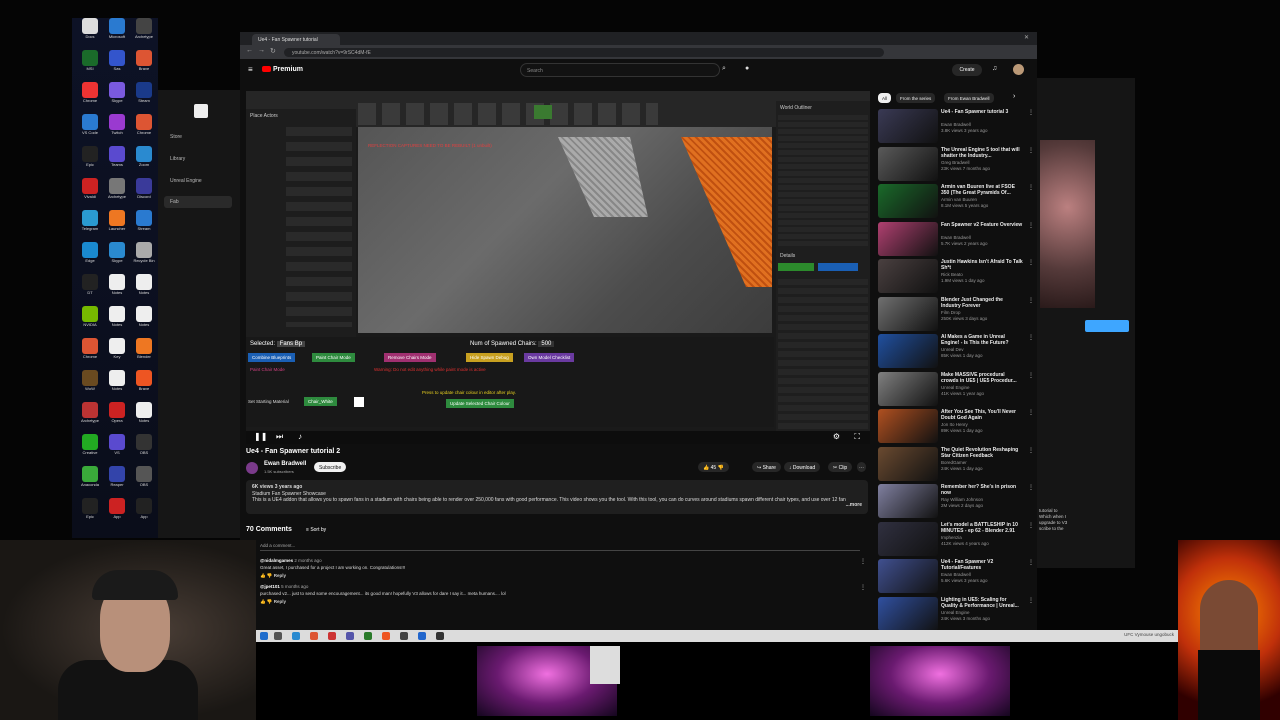  I want to click on reload-icon: ↻, so click(273, 51).